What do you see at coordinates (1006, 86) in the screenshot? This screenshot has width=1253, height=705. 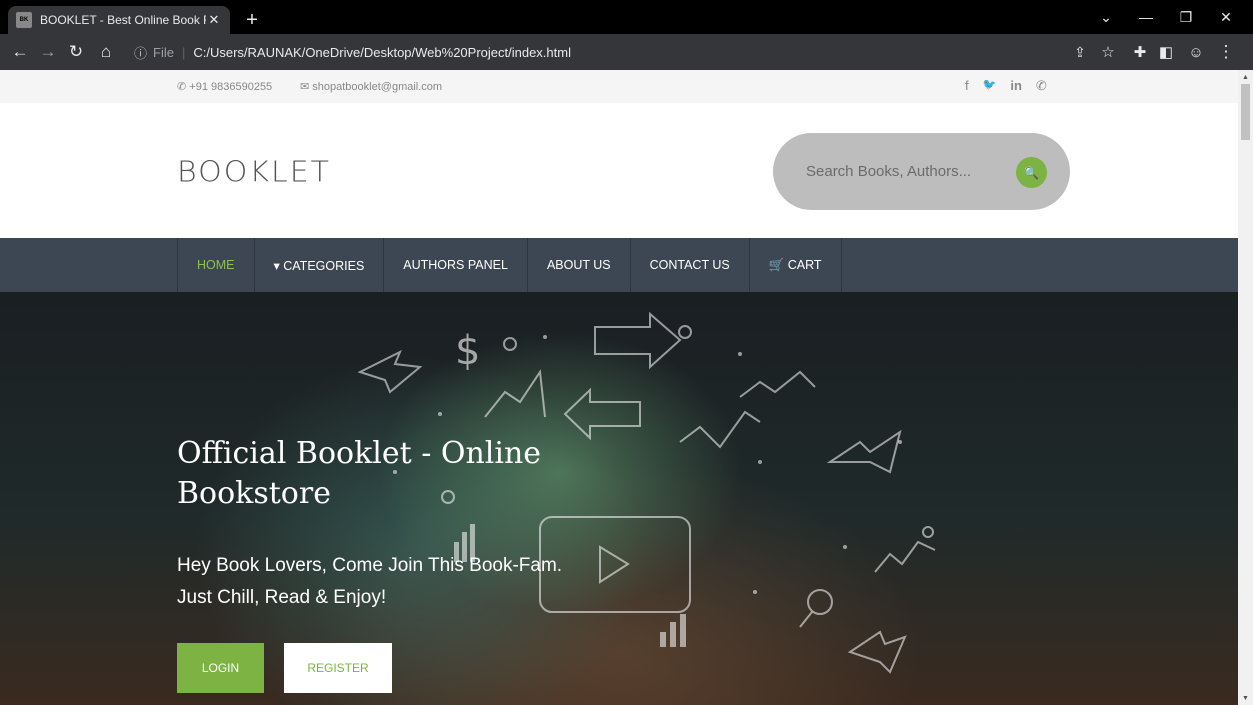 I see `social-links: f 🐦 in ✆` at bounding box center [1006, 86].